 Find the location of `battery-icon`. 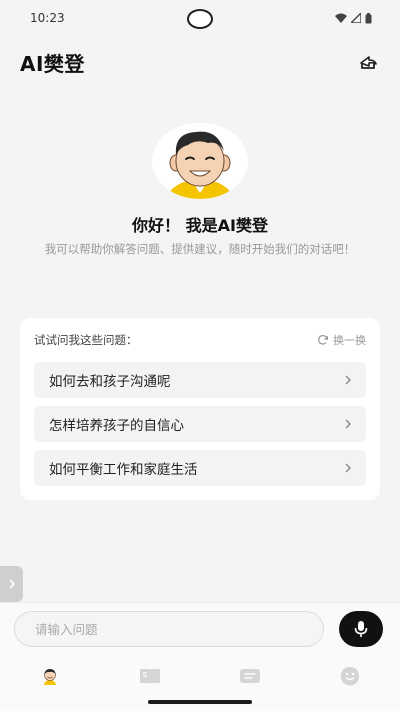

battery-icon is located at coordinates (368, 17).